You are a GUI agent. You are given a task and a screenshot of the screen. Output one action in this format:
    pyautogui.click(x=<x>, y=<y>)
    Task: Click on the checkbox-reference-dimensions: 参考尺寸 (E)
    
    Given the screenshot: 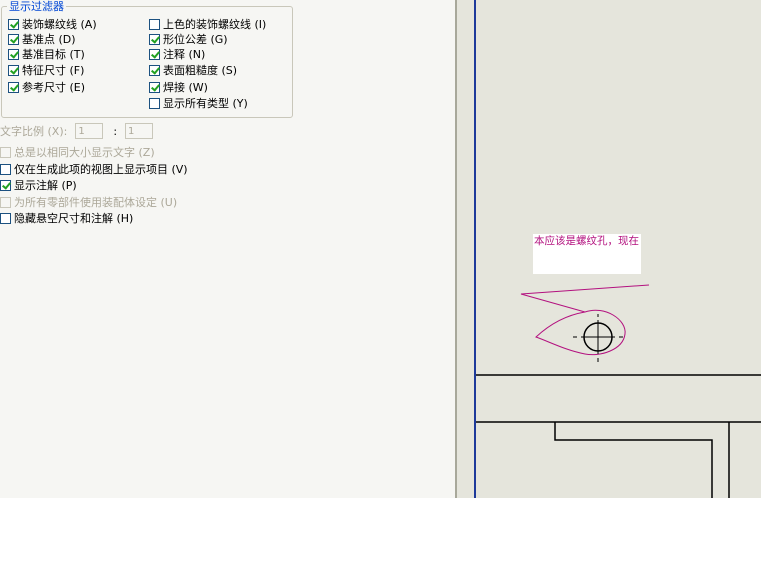 What is the action you would take?
    pyautogui.click(x=46, y=87)
    